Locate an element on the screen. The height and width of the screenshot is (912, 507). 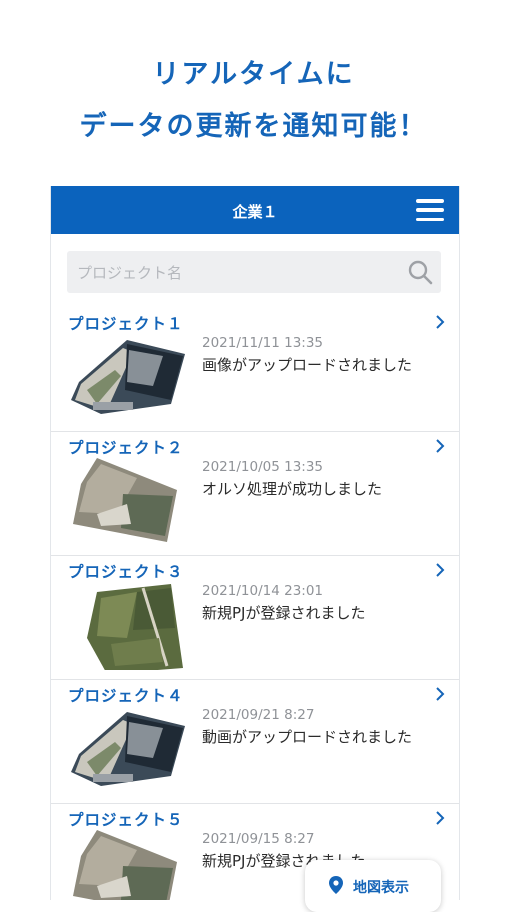
search-icon is located at coordinates (420, 272).